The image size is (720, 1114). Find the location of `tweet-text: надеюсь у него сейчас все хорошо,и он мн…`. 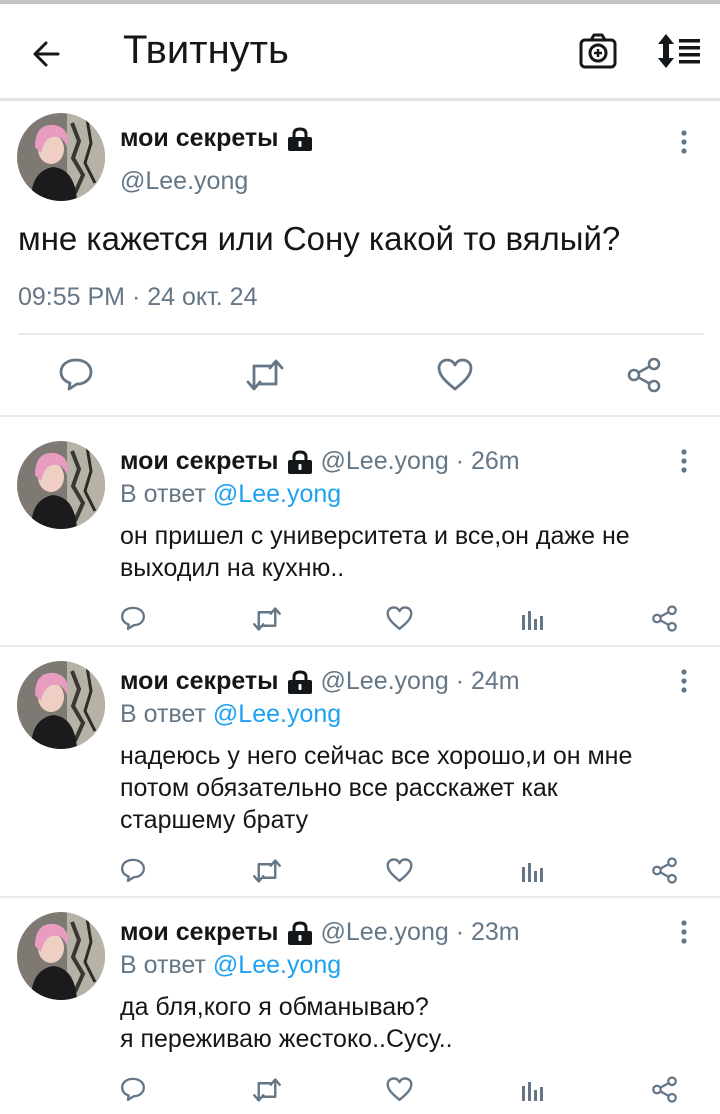

tweet-text: надеюсь у него сейчас все хорошо,и он мн… is located at coordinates (376, 788).